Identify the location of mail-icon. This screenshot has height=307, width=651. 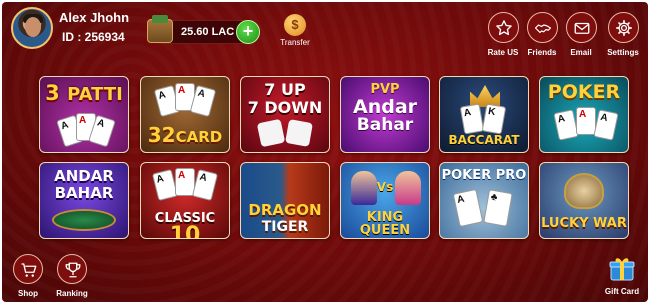
(581, 27).